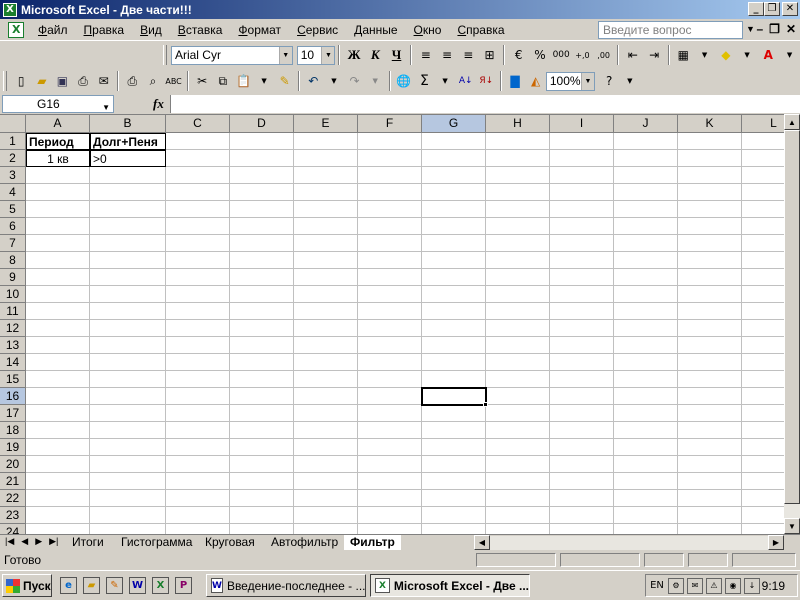 This screenshot has height=600, width=800. Describe the element at coordinates (128, 481) in the screenshot. I see `cell-b21` at that location.